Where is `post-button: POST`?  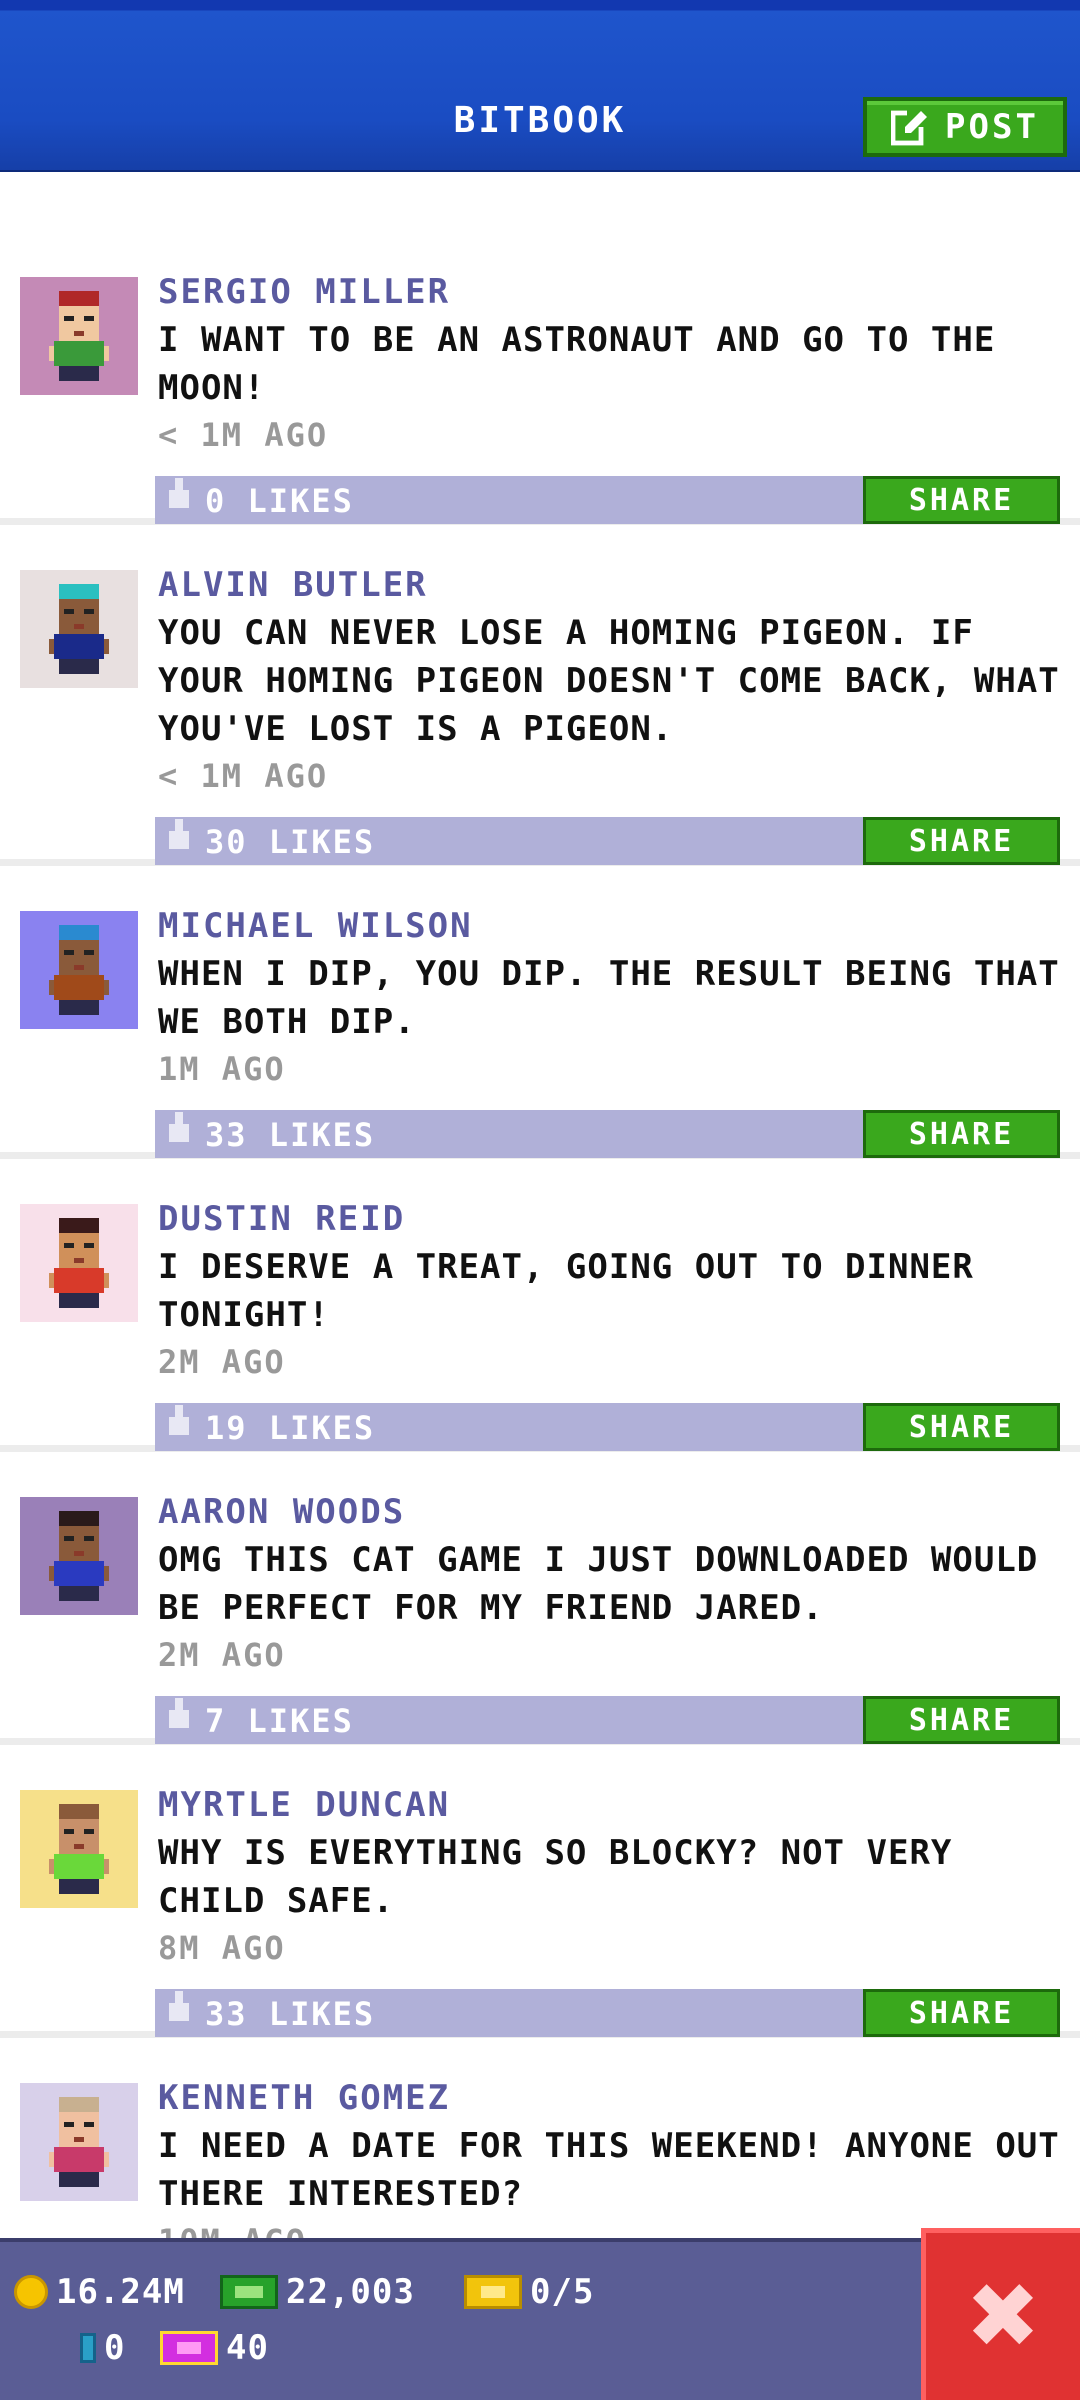
post-button: POST is located at coordinates (965, 127).